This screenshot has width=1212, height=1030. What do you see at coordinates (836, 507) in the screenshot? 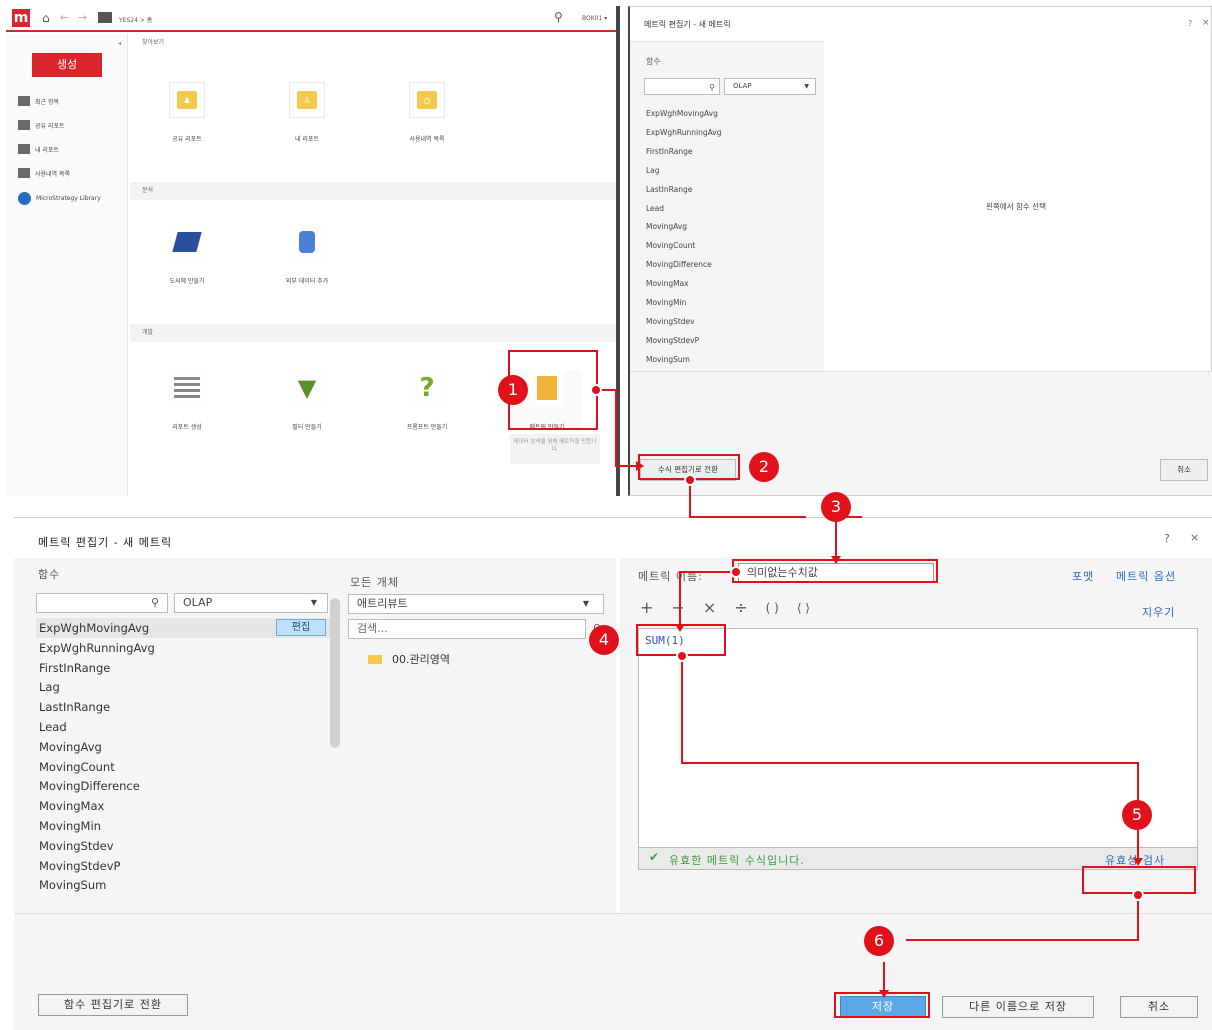
I see `step-badge-3: 3` at bounding box center [836, 507].